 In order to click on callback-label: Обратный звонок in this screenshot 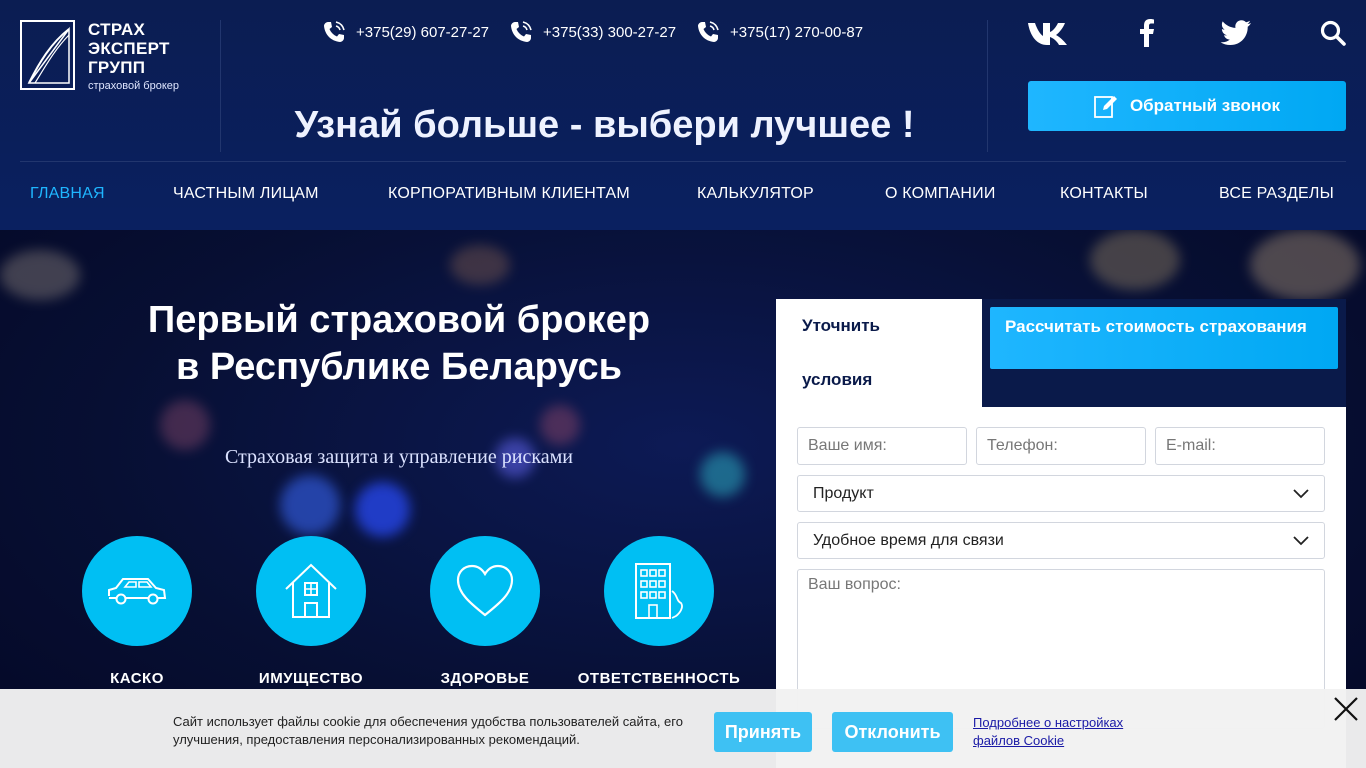, I will do `click(1205, 105)`.